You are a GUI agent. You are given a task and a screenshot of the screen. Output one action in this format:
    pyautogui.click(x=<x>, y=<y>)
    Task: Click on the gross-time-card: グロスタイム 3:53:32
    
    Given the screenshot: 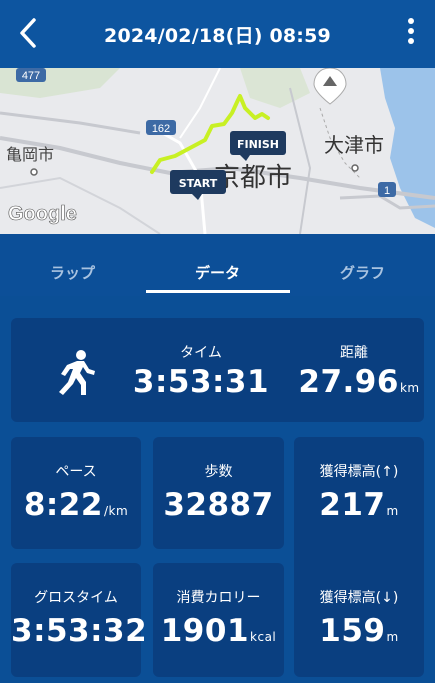 What is the action you would take?
    pyautogui.click(x=79, y=620)
    